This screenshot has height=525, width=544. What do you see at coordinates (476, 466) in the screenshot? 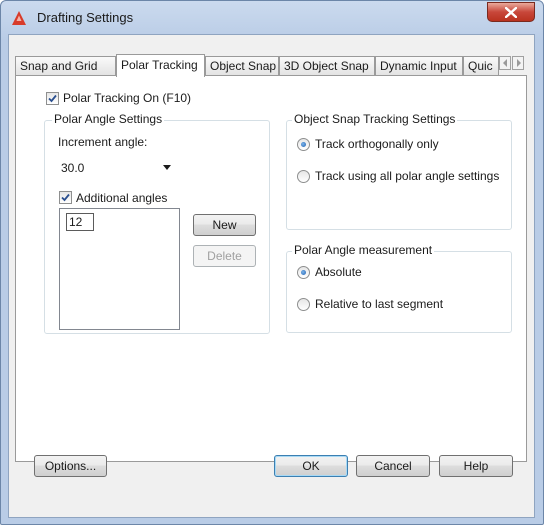
I see `help-button: Help` at bounding box center [476, 466].